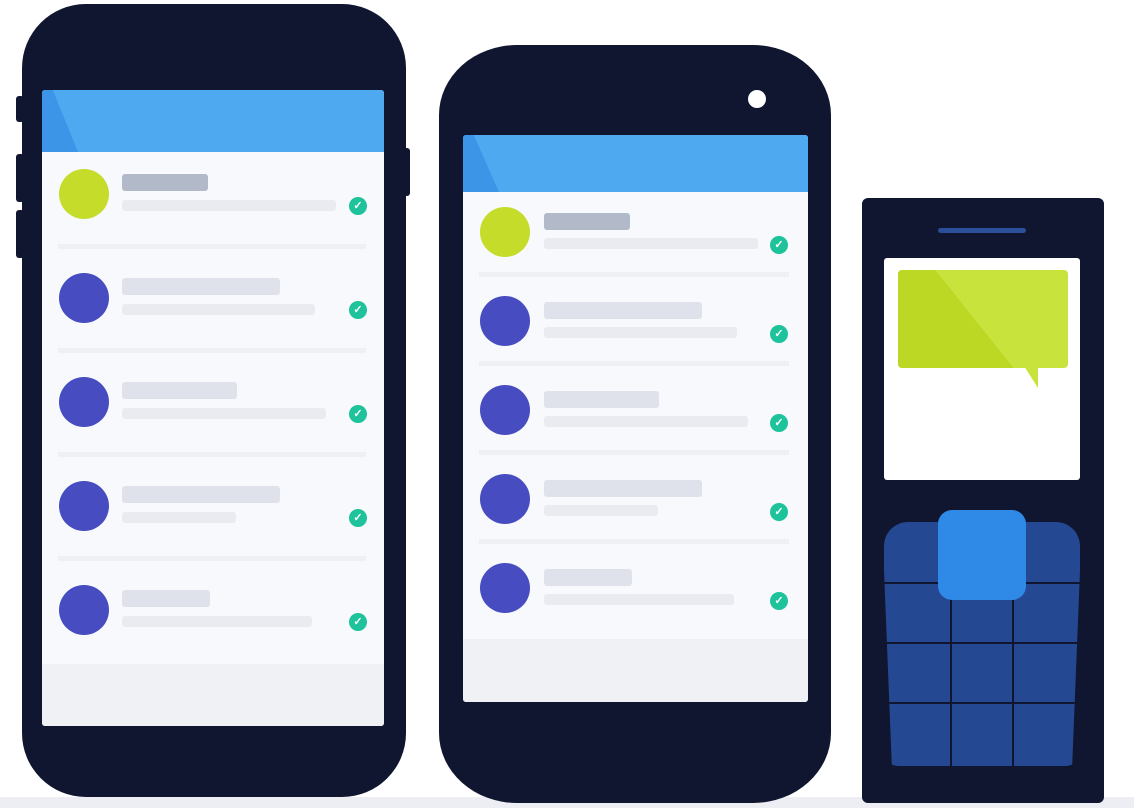 This screenshot has width=1134, height=808. What do you see at coordinates (982, 369) in the screenshot?
I see `feature-phone-screen` at bounding box center [982, 369].